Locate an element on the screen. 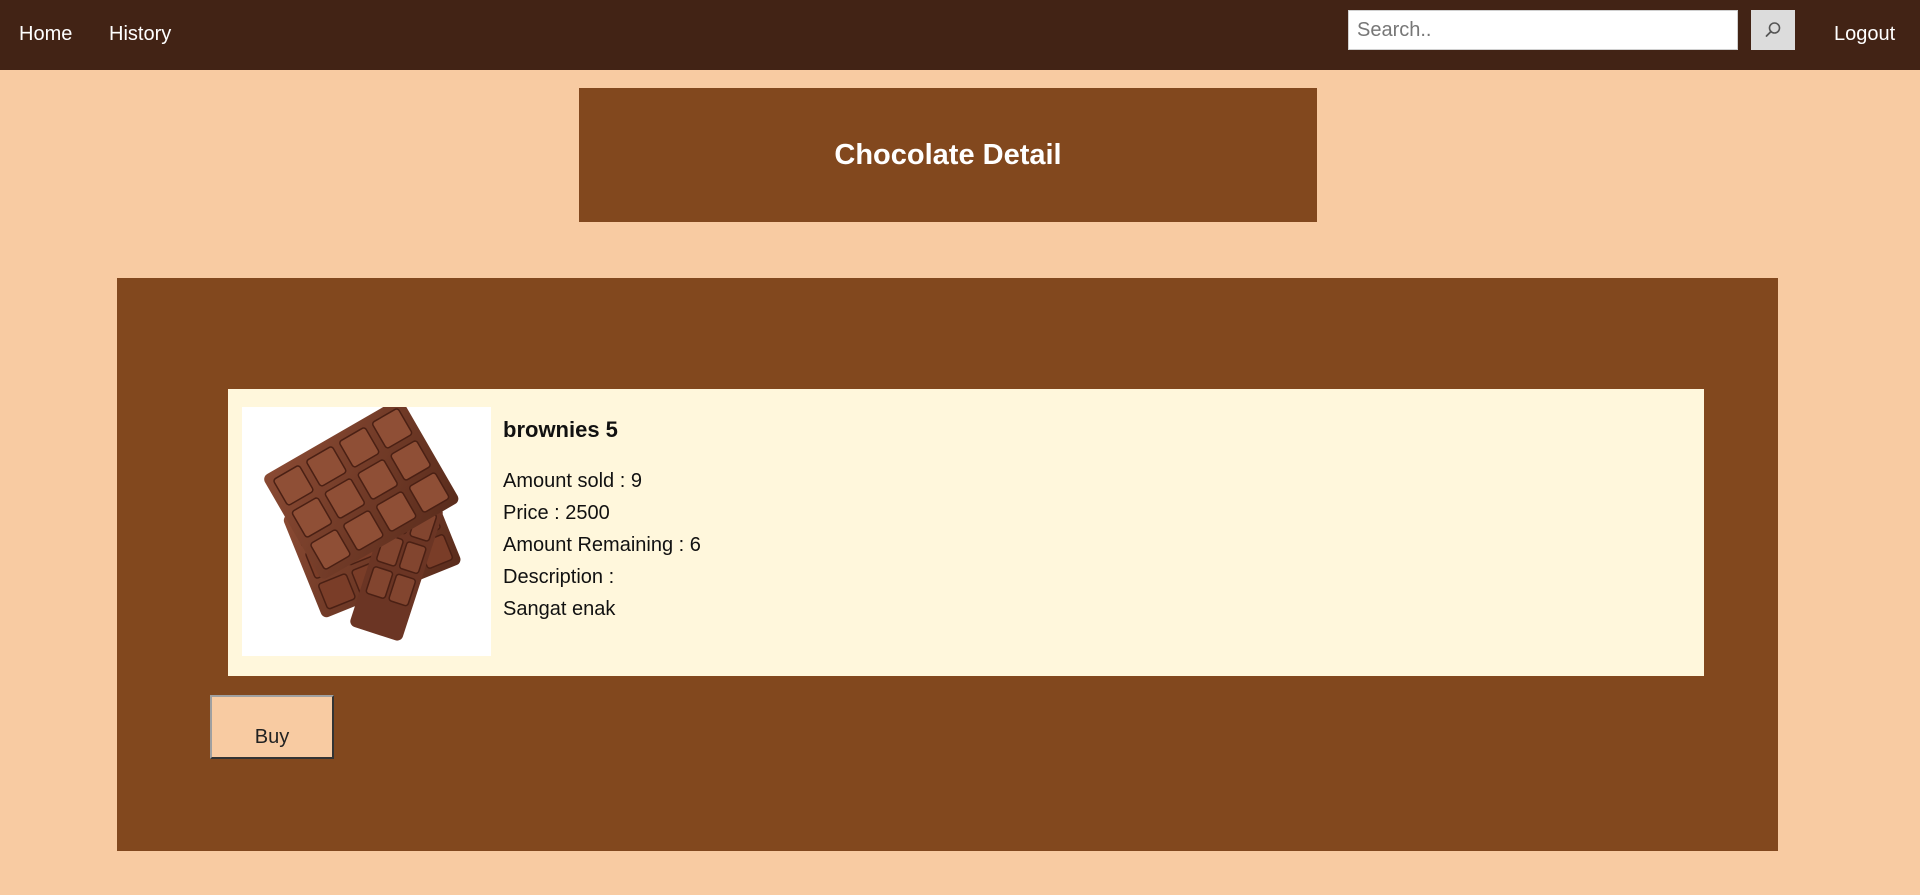  price: Price : 2500 is located at coordinates (556, 513).